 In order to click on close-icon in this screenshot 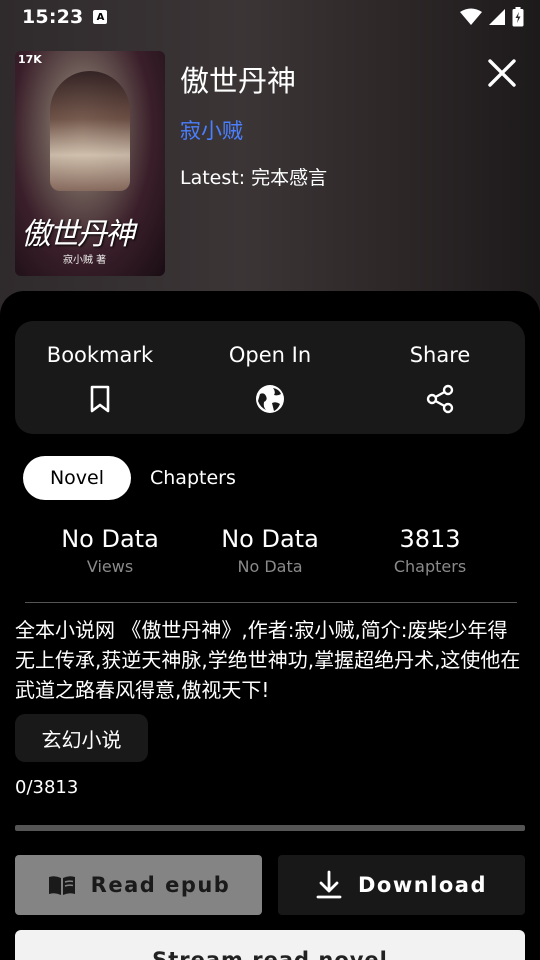, I will do `click(502, 73)`.